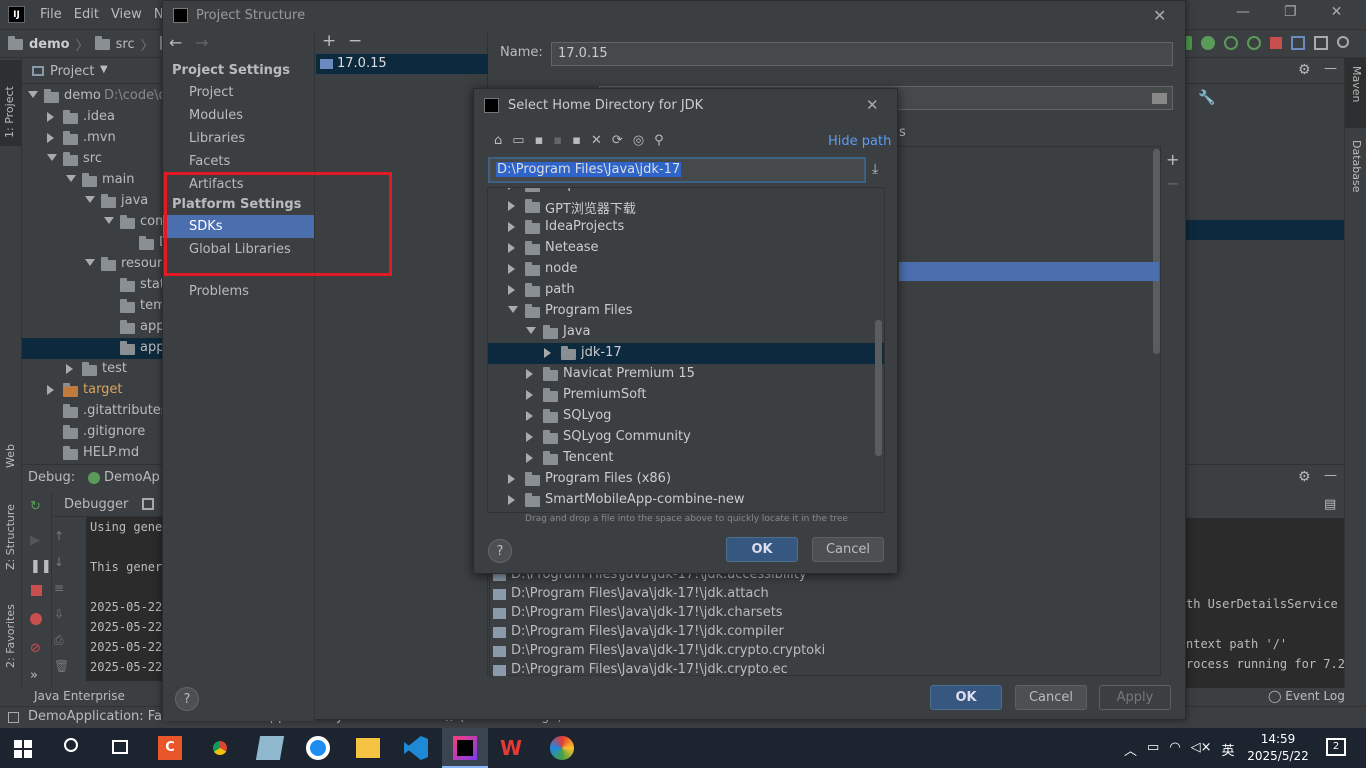 The width and height of the screenshot is (1366, 768). What do you see at coordinates (1337, 12) in the screenshot?
I see `close-window-icon: ✕` at bounding box center [1337, 12].